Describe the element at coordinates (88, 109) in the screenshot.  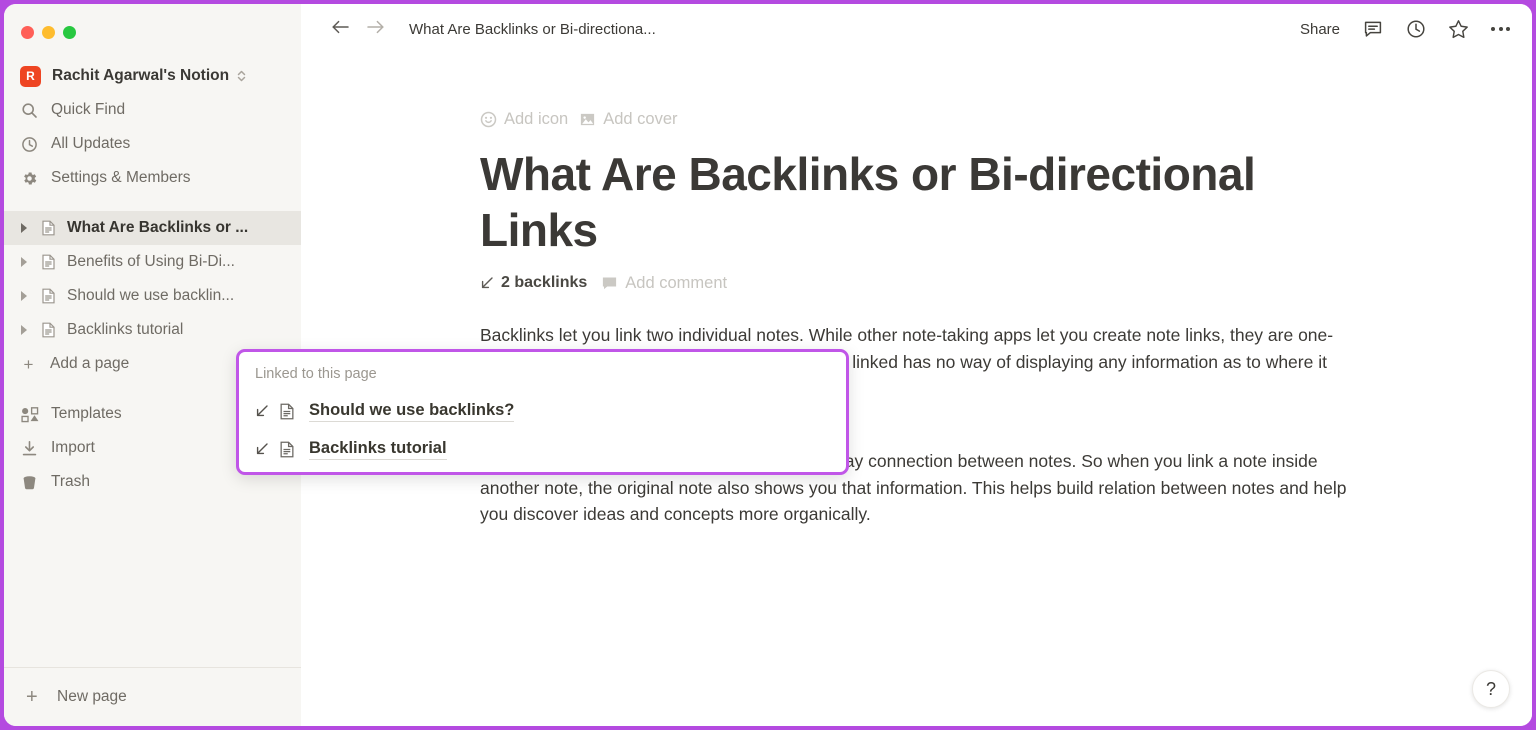
I see `sidebar-item-label: Quick Find` at that location.